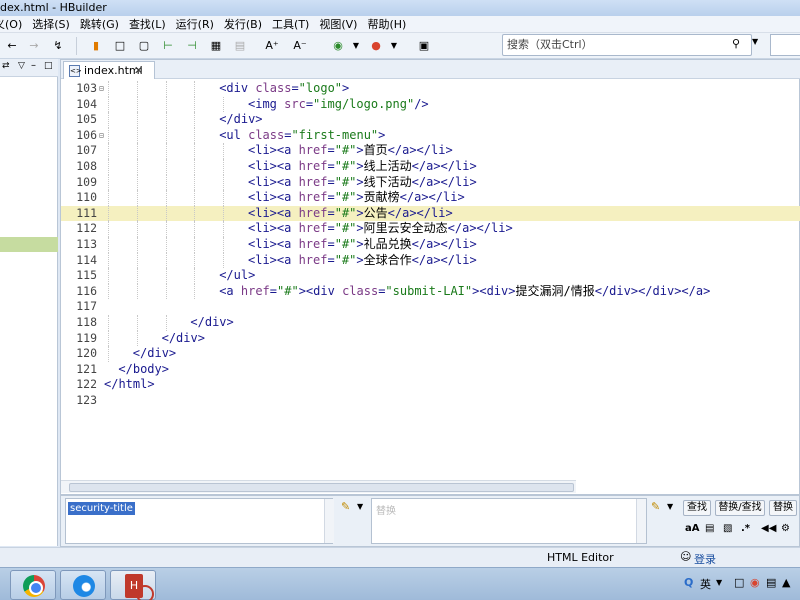 The height and width of the screenshot is (600, 800). What do you see at coordinates (430, 354) in the screenshot?
I see `code-line: 120 </div>` at bounding box center [430, 354].